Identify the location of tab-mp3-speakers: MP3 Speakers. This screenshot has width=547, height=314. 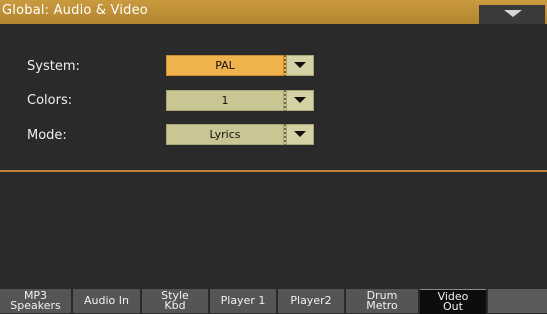
(35, 301).